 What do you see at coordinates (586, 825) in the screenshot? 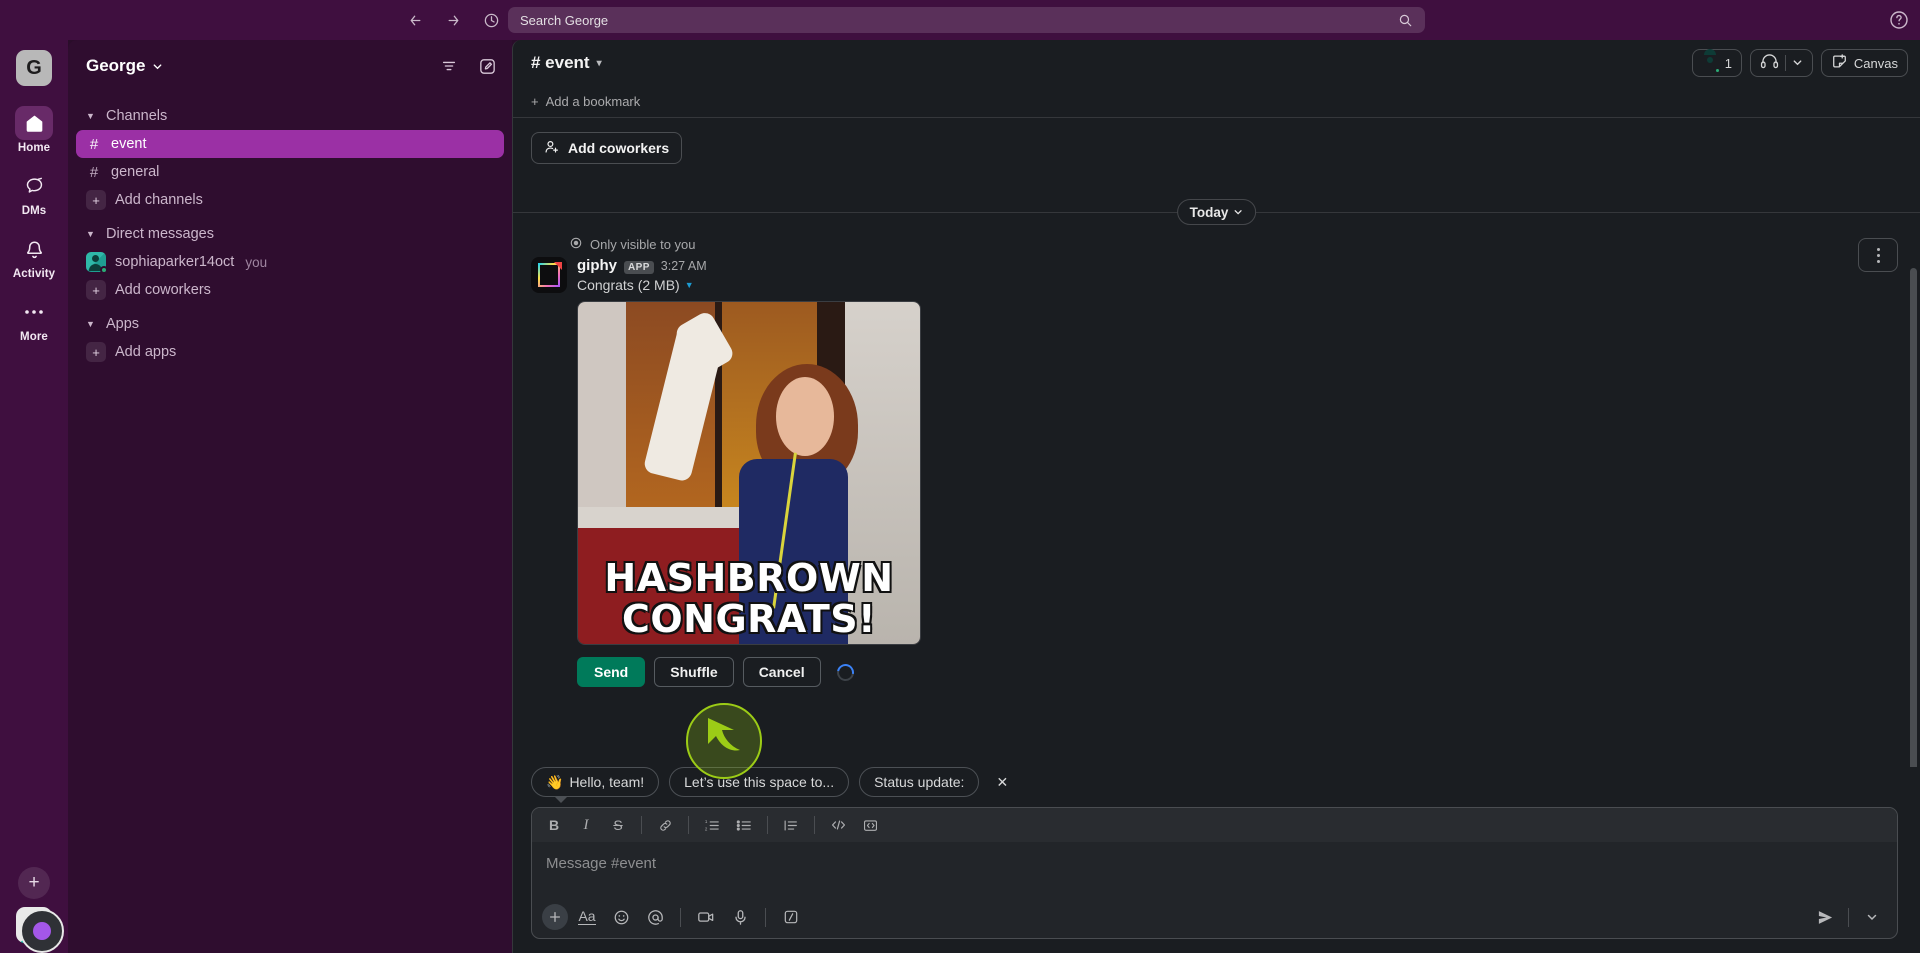
I see `italic-icon: I` at bounding box center [586, 825].